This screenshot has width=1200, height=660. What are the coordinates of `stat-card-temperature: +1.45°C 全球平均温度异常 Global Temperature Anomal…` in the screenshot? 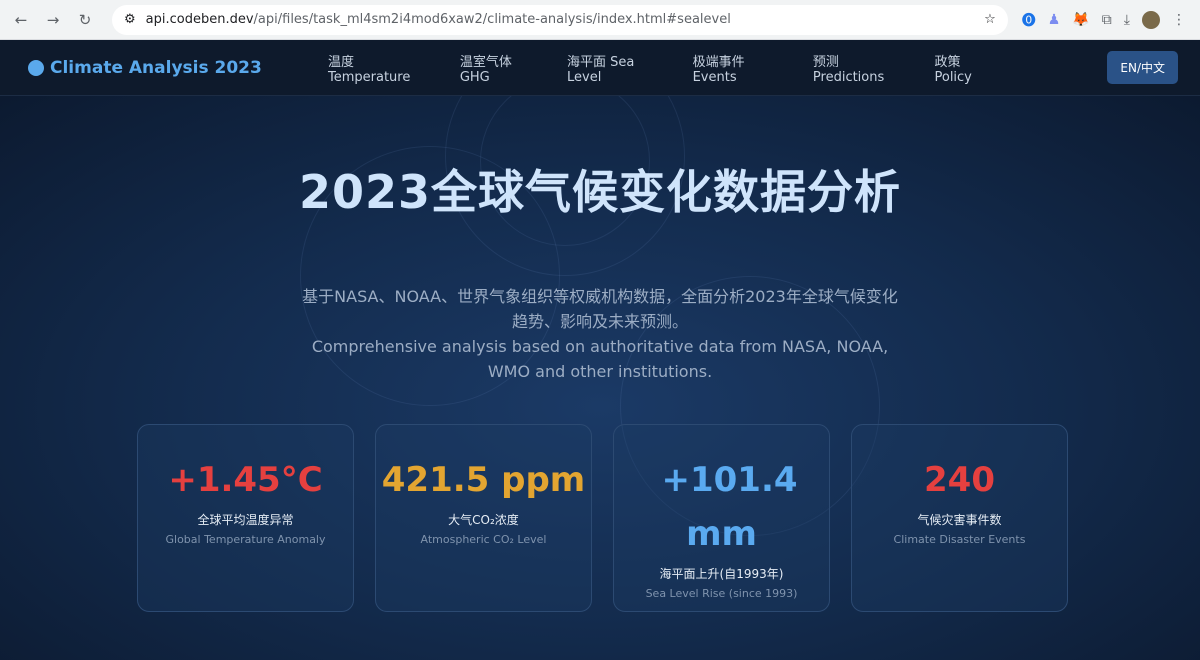 It's located at (245, 518).